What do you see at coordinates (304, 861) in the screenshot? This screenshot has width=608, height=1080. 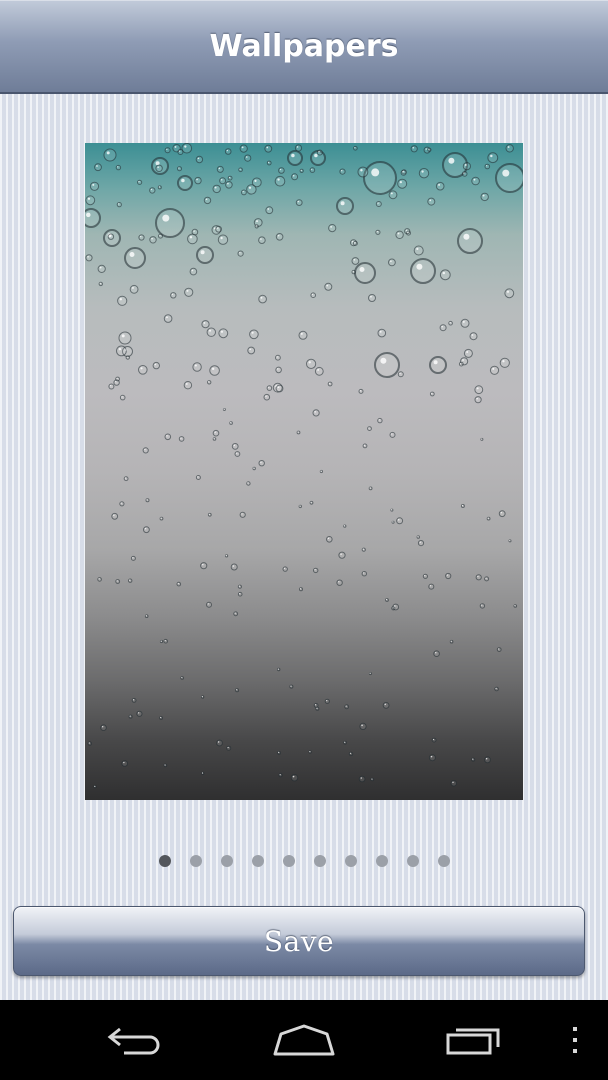 I see `page-indicator` at bounding box center [304, 861].